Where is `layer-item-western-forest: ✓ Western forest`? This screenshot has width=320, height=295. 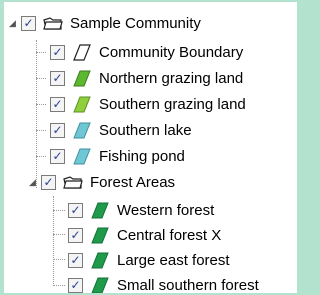 layer-item-western-forest: ✓ Western forest is located at coordinates (141, 210).